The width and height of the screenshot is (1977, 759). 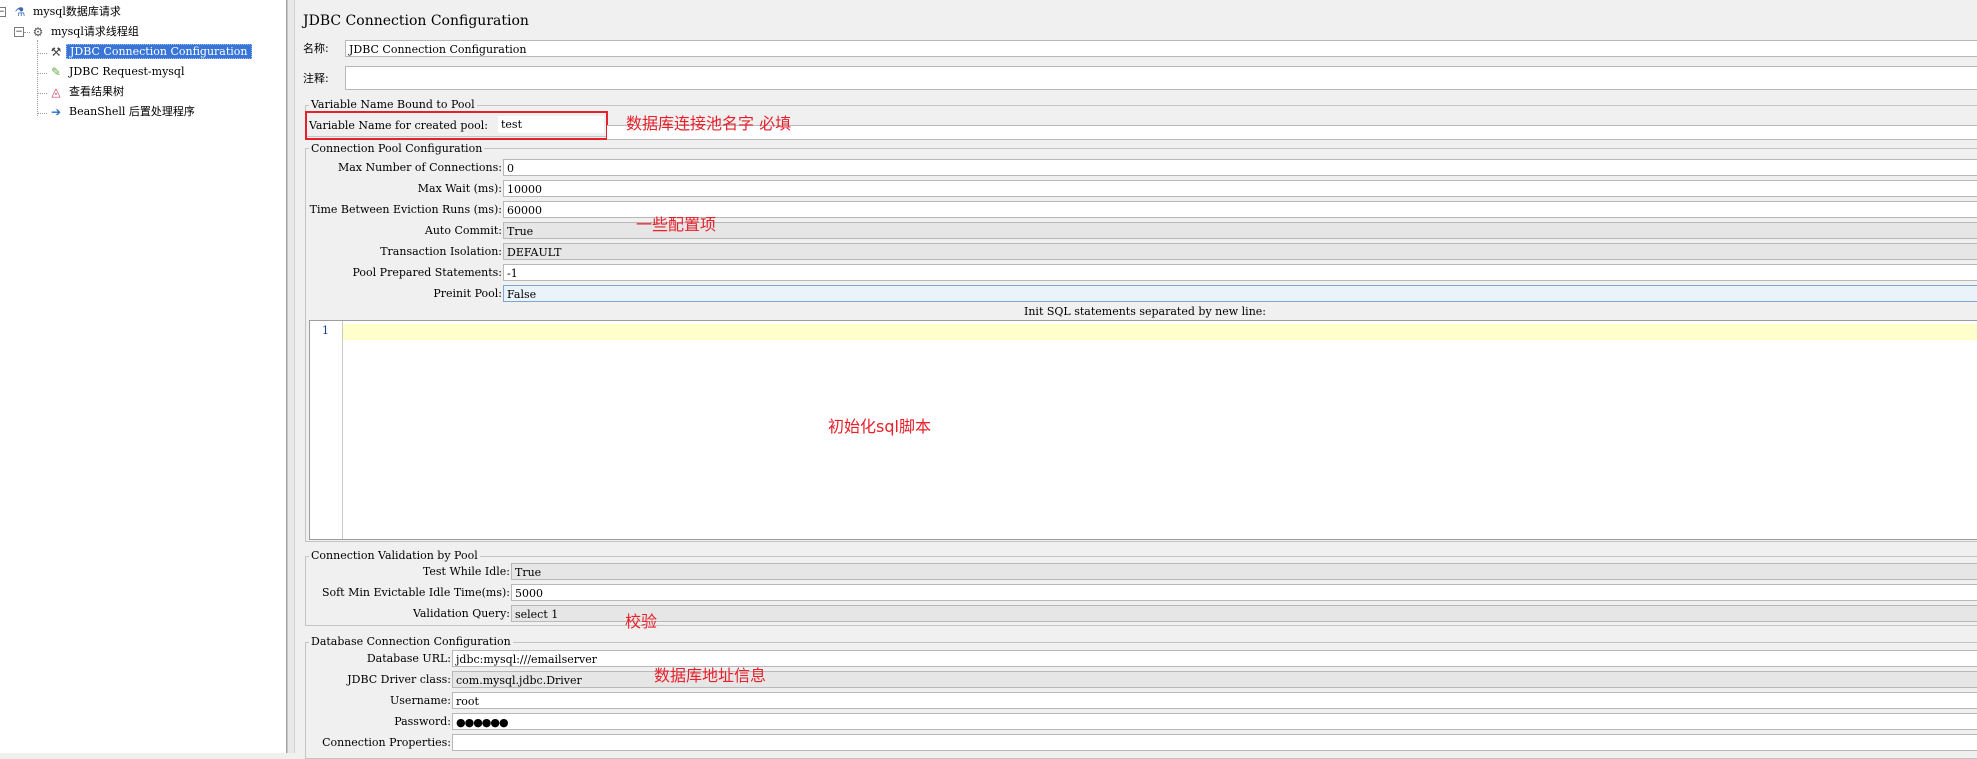 What do you see at coordinates (56, 52) in the screenshot?
I see `tools-icon: ⚒` at bounding box center [56, 52].